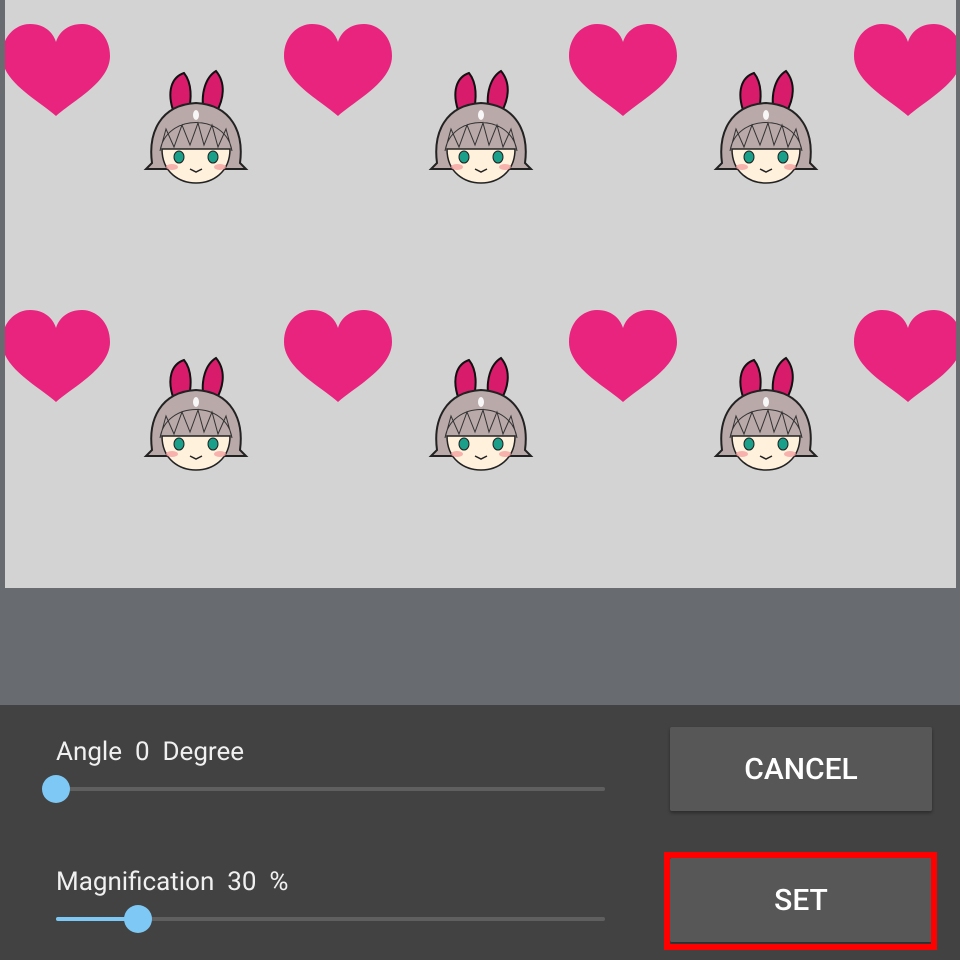 The image size is (960, 960). I want to click on magnification-slider, so click(330, 919).